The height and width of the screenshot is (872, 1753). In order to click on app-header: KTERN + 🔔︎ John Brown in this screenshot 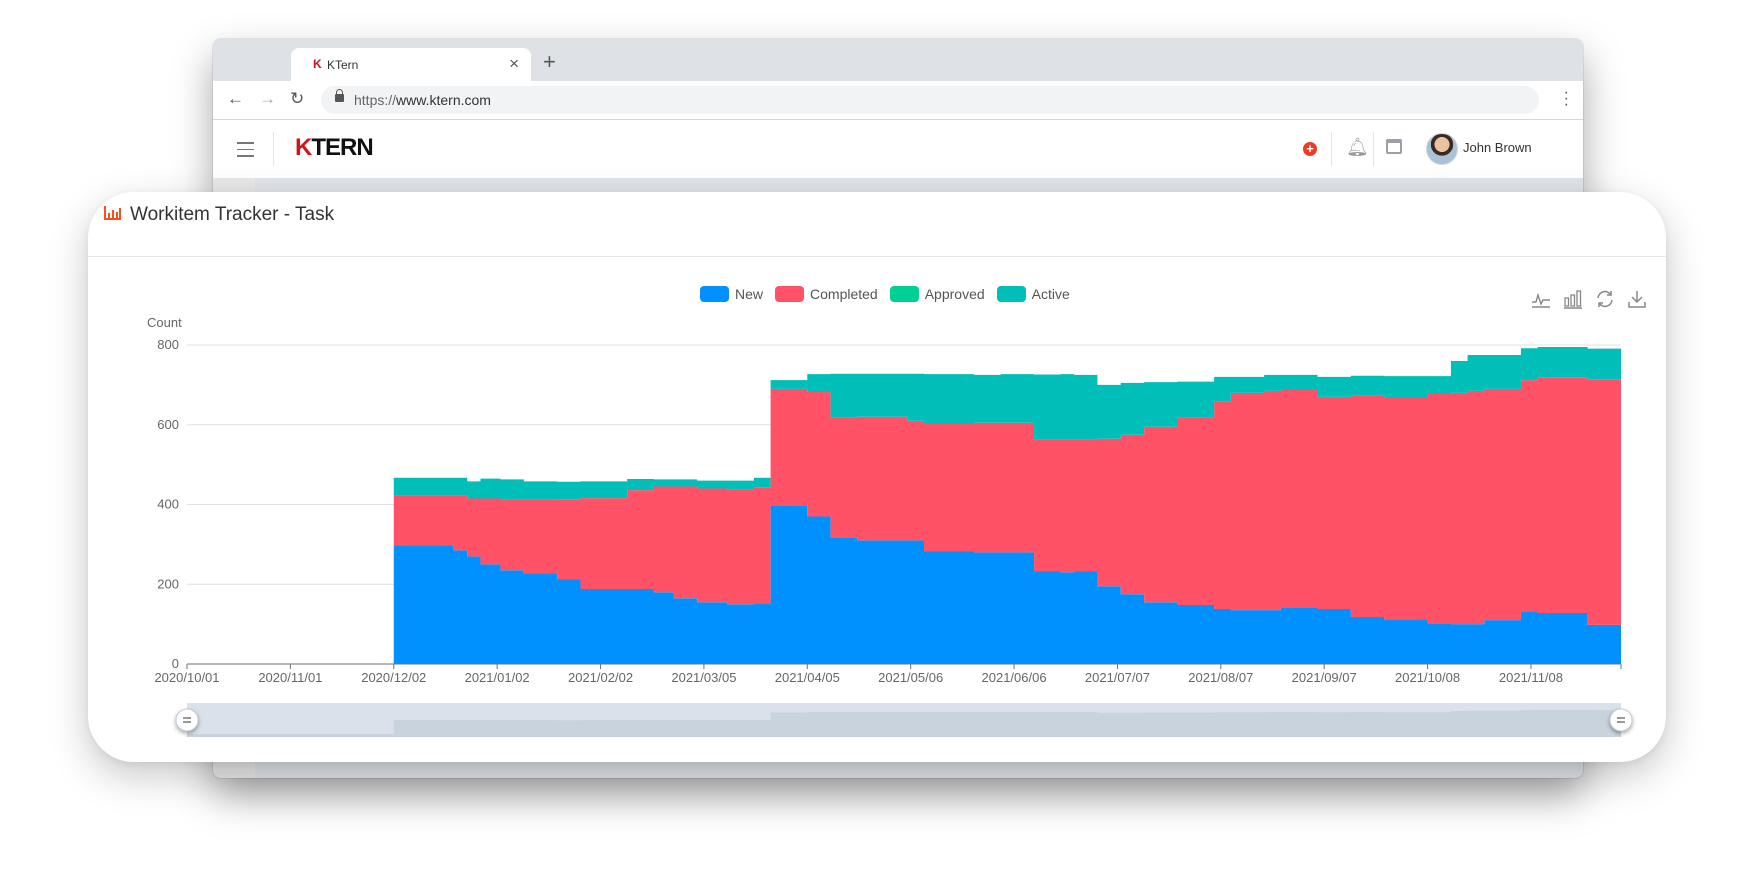, I will do `click(898, 149)`.